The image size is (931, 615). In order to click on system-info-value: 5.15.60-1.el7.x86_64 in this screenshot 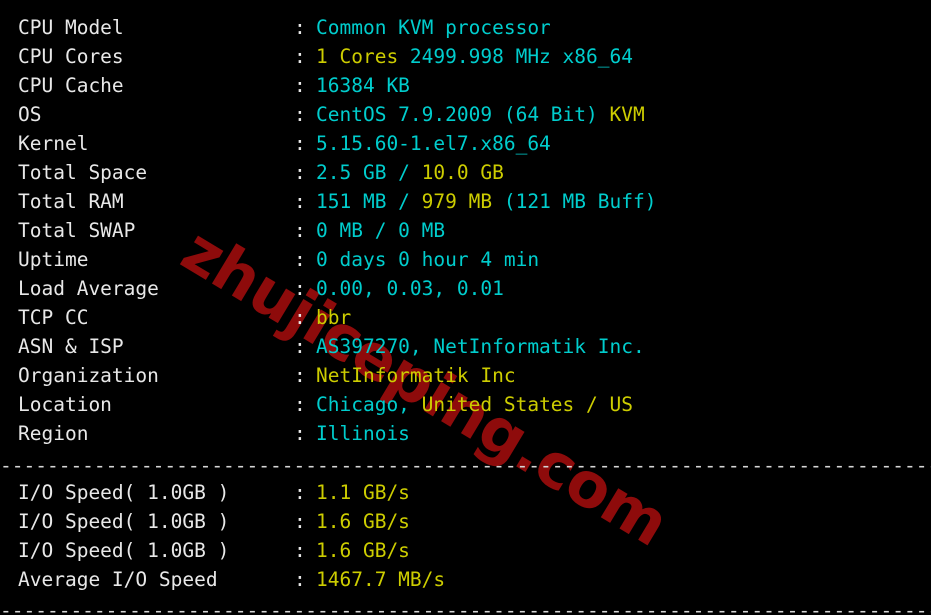, I will do `click(433, 143)`.